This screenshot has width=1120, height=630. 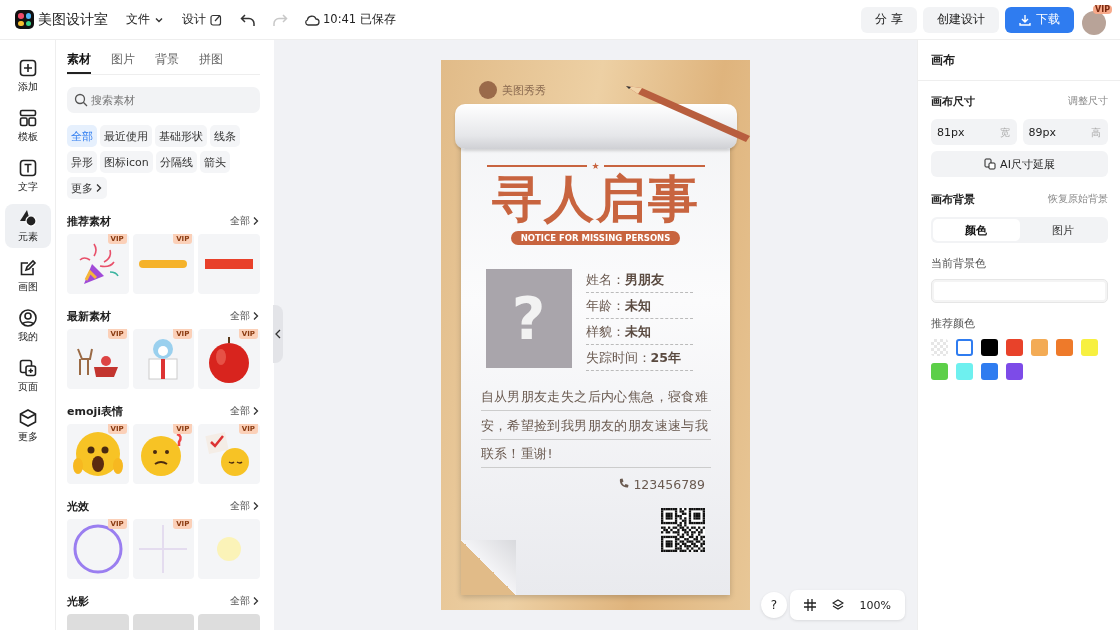 I want to click on rail-item: 文字, so click(x=27, y=176).